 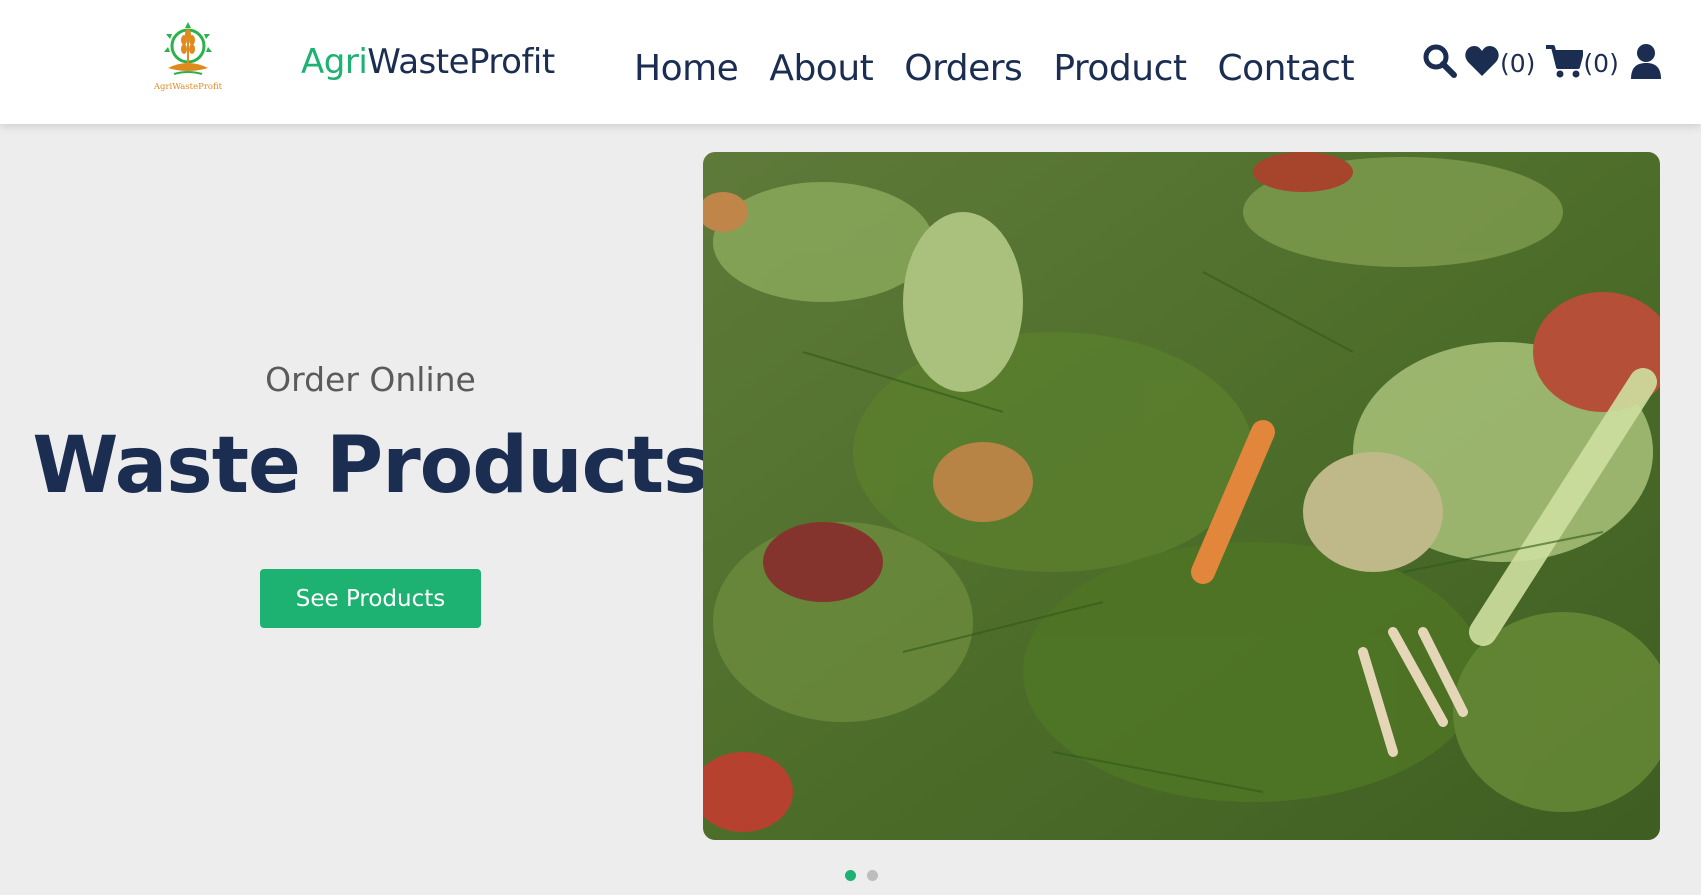 What do you see at coordinates (1440, 63) in the screenshot?
I see `search-icon` at bounding box center [1440, 63].